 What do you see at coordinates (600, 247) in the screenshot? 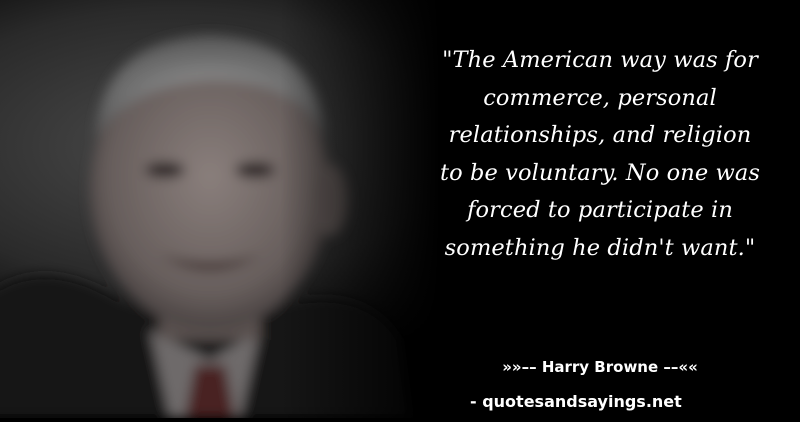
I see `quote-line: something he didn't want."` at bounding box center [600, 247].